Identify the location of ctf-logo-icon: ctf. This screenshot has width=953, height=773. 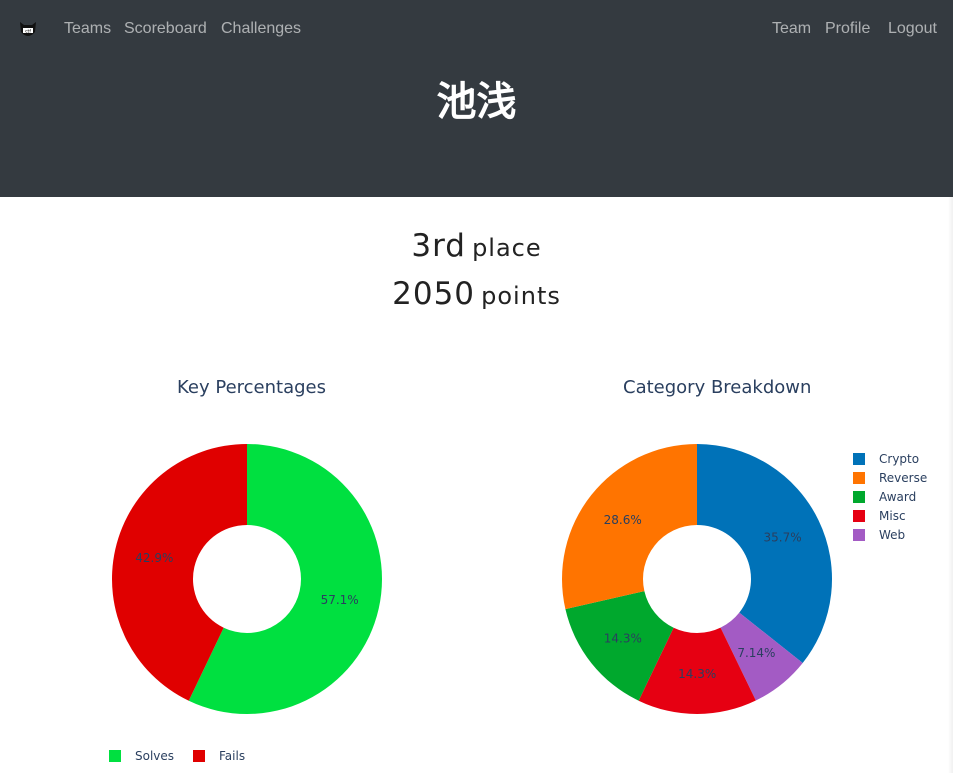
(28, 30).